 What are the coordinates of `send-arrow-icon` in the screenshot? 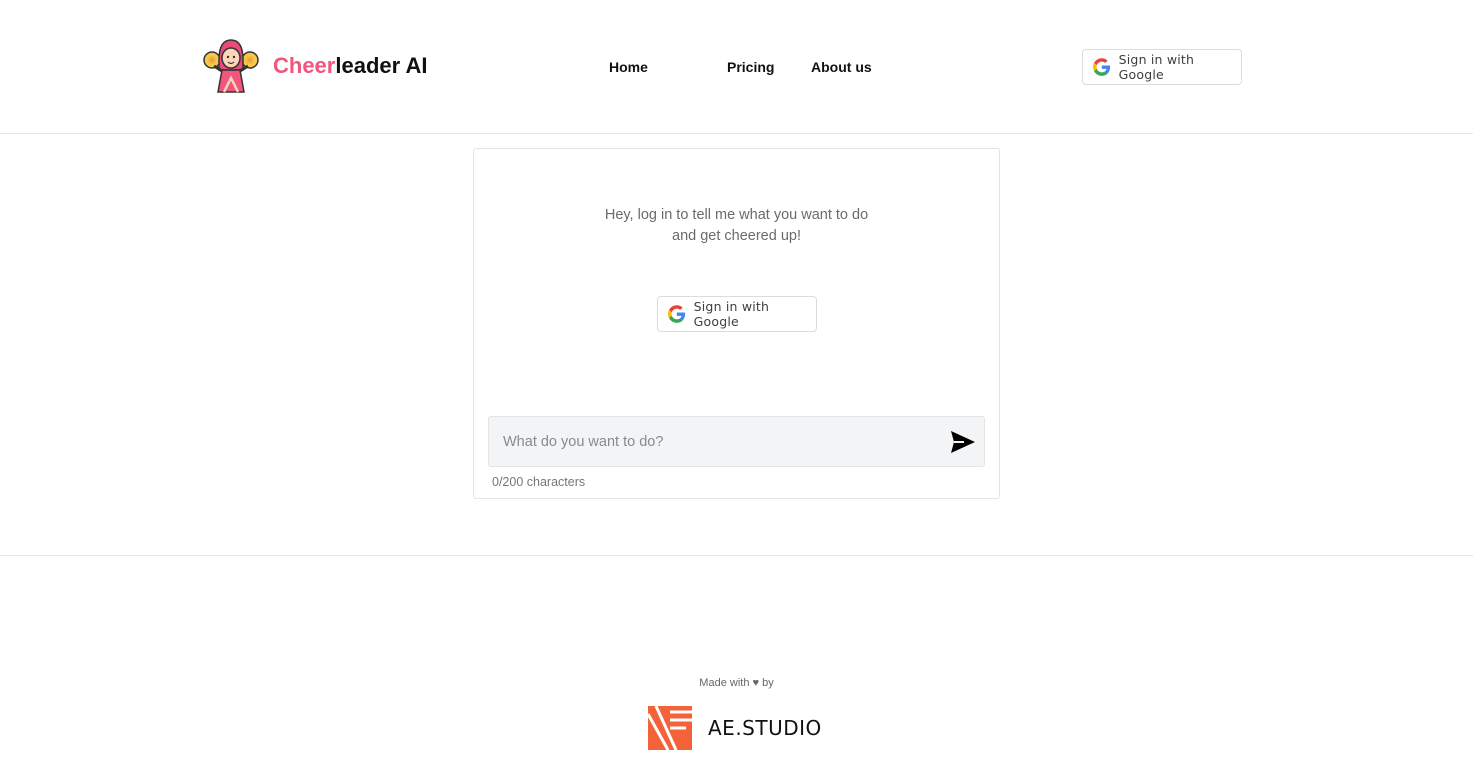 It's located at (963, 442).